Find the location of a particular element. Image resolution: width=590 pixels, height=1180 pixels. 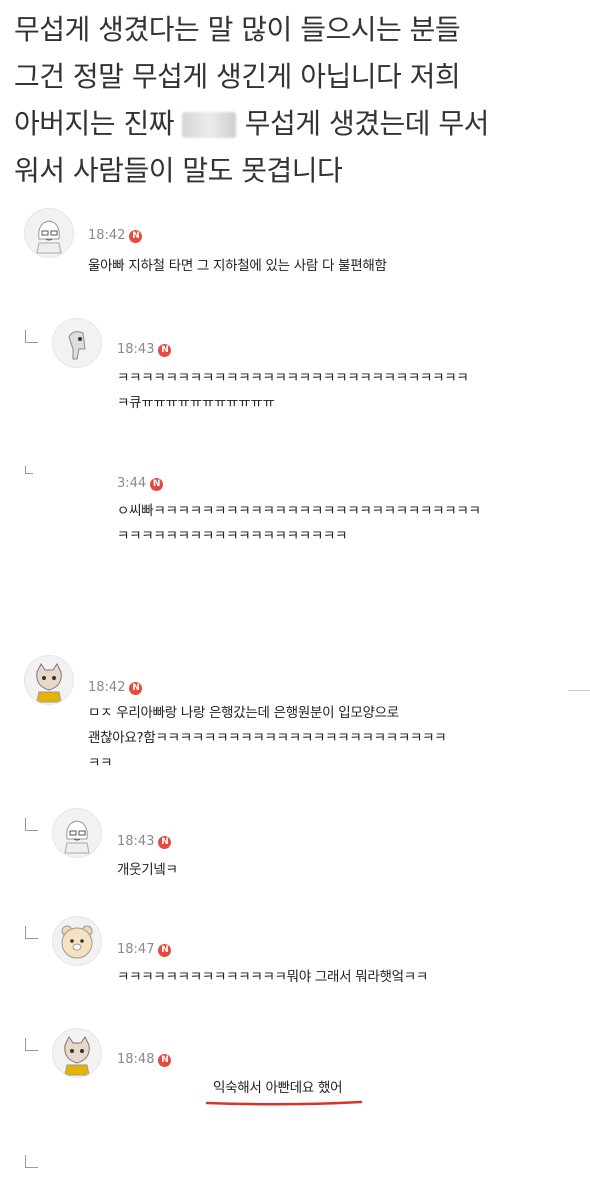

edge-divider is located at coordinates (579, 690).